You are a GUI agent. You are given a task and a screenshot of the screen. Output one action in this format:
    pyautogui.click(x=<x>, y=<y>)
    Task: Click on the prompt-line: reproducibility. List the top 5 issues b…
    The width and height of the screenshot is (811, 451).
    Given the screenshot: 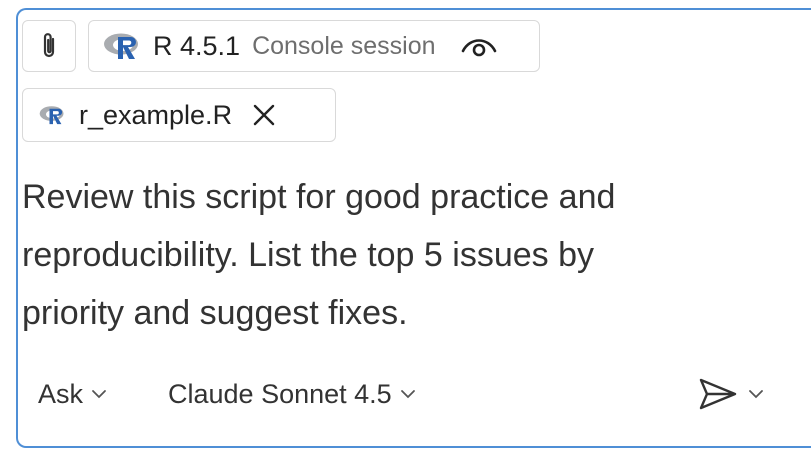 What is the action you would take?
    pyautogui.click(x=308, y=255)
    